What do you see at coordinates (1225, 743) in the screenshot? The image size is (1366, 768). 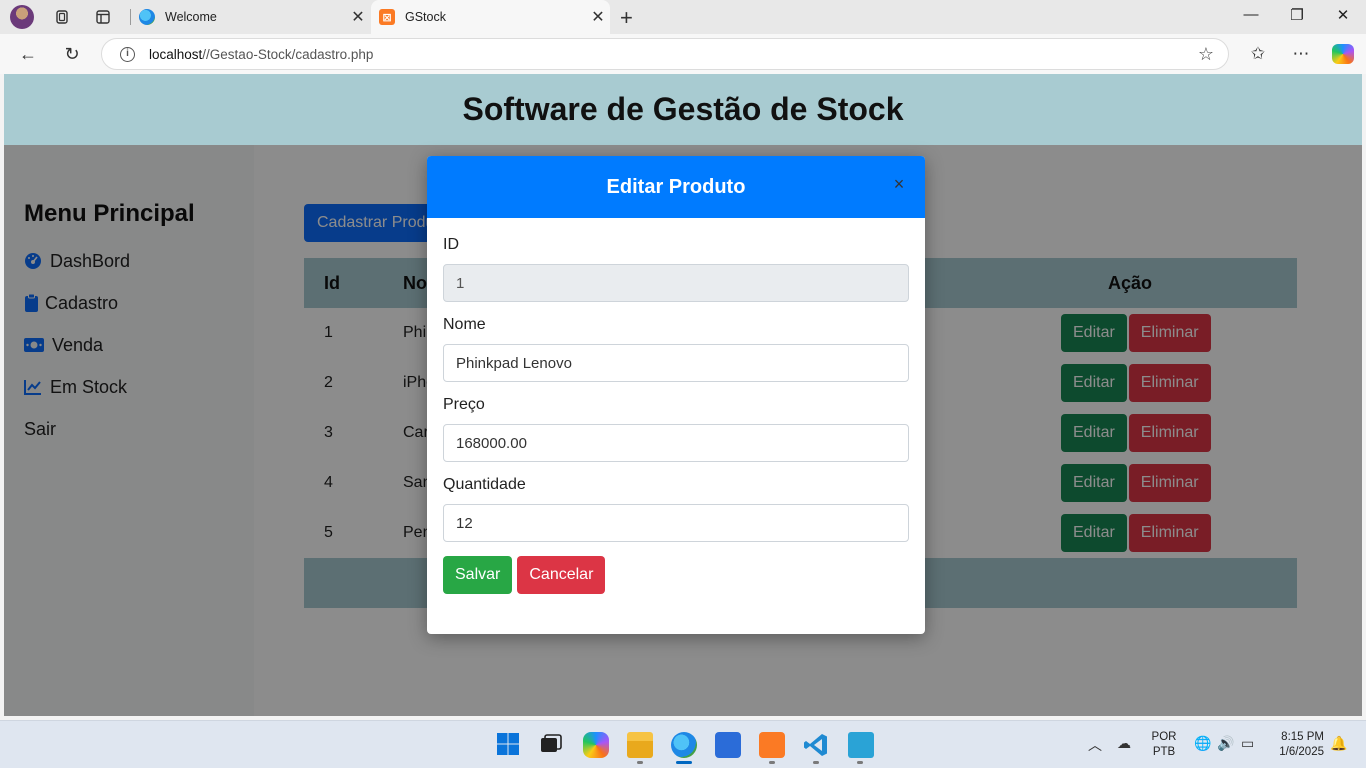 I see `volume-icon: 🔊` at bounding box center [1225, 743].